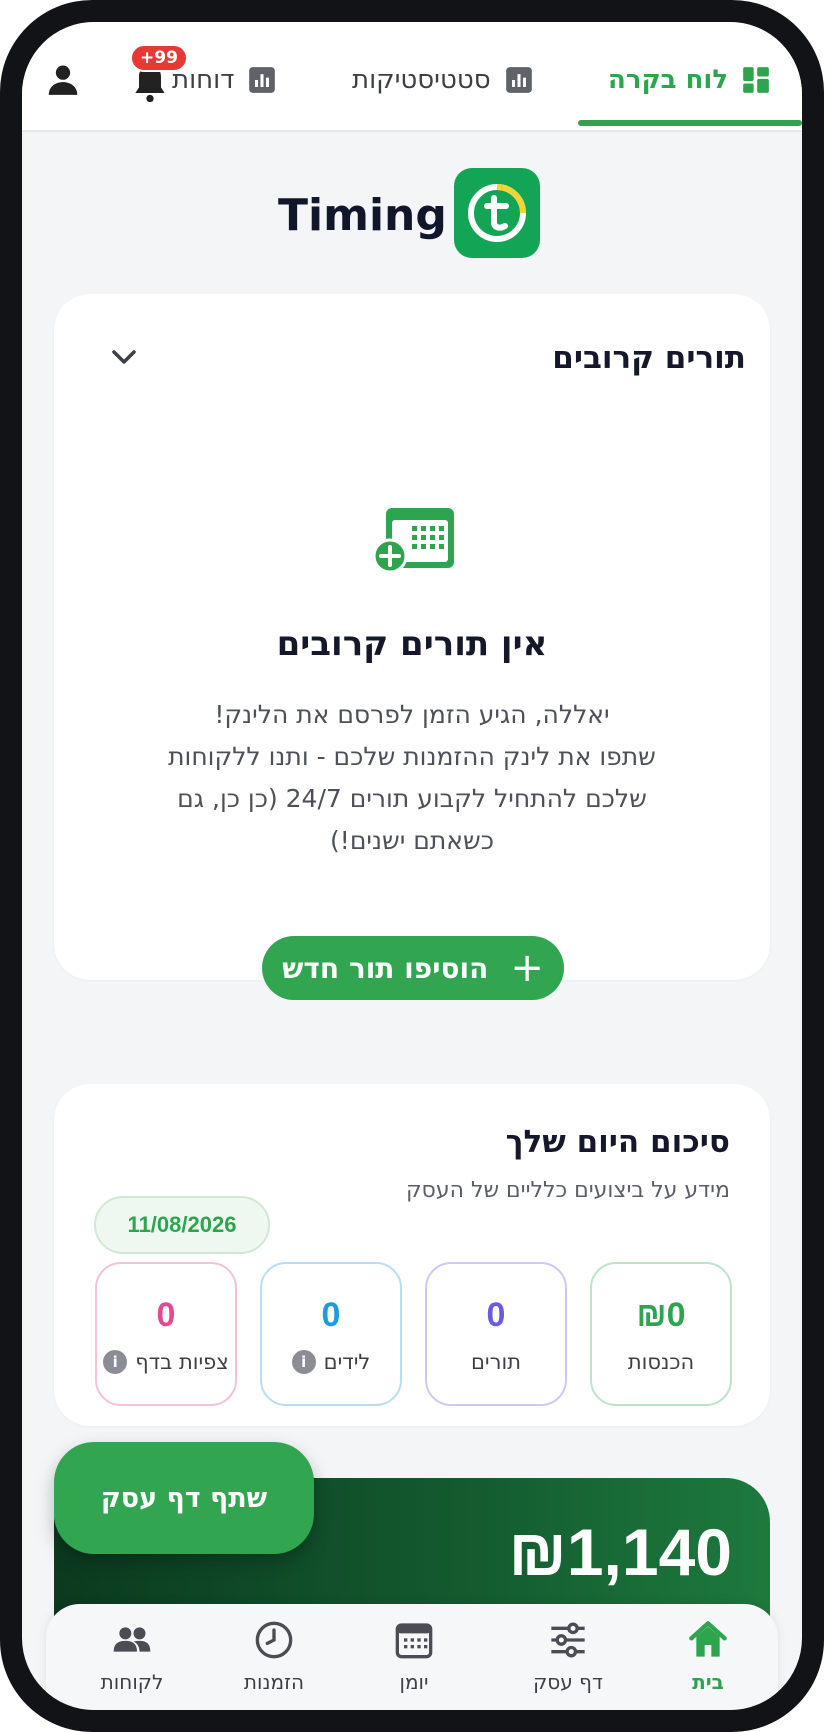 The height and width of the screenshot is (1732, 824). Describe the element at coordinates (132, 1657) in the screenshot. I see `nav-item-customers: לקוחות` at that location.